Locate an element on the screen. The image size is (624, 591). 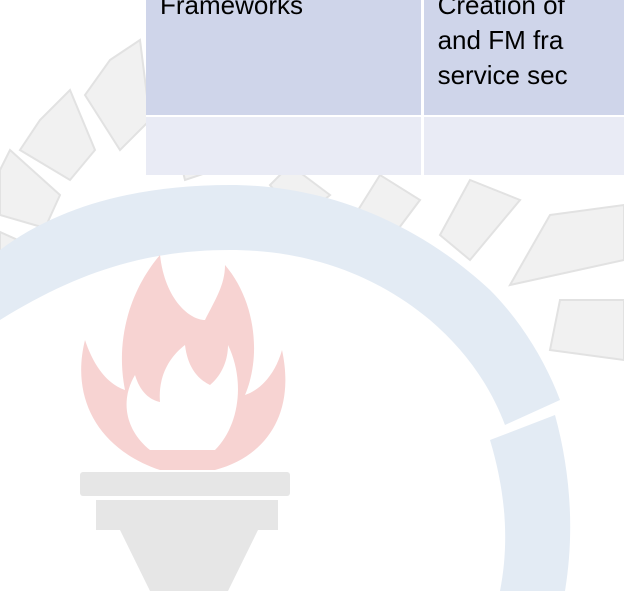
emblem-ring-lower is located at coordinates (530, 503).